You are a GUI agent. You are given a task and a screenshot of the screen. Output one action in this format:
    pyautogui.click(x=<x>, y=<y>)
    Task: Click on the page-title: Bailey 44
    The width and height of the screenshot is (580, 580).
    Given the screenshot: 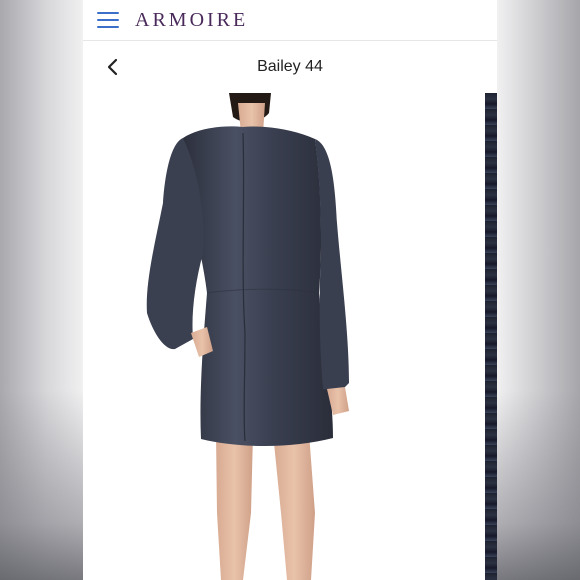 What is the action you would take?
    pyautogui.click(x=290, y=66)
    